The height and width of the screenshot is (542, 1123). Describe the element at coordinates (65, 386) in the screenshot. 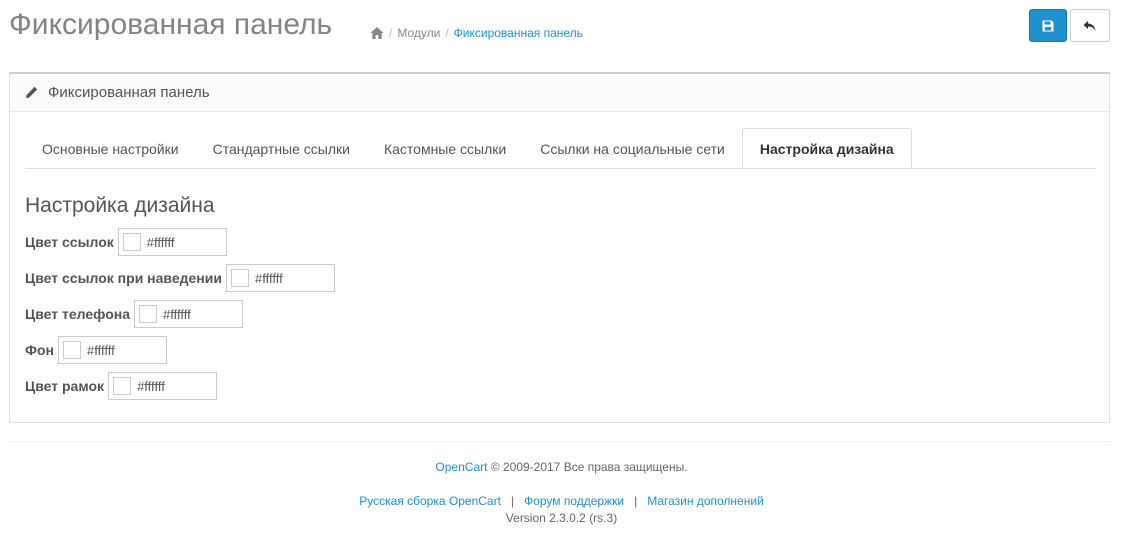

I see `field-label: Цвет рамок` at that location.